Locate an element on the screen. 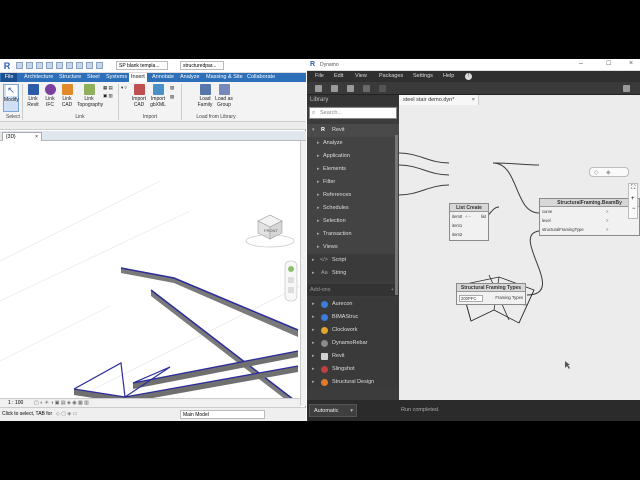  library-item-revit: ▾ R Revit is located at coordinates (353, 130).